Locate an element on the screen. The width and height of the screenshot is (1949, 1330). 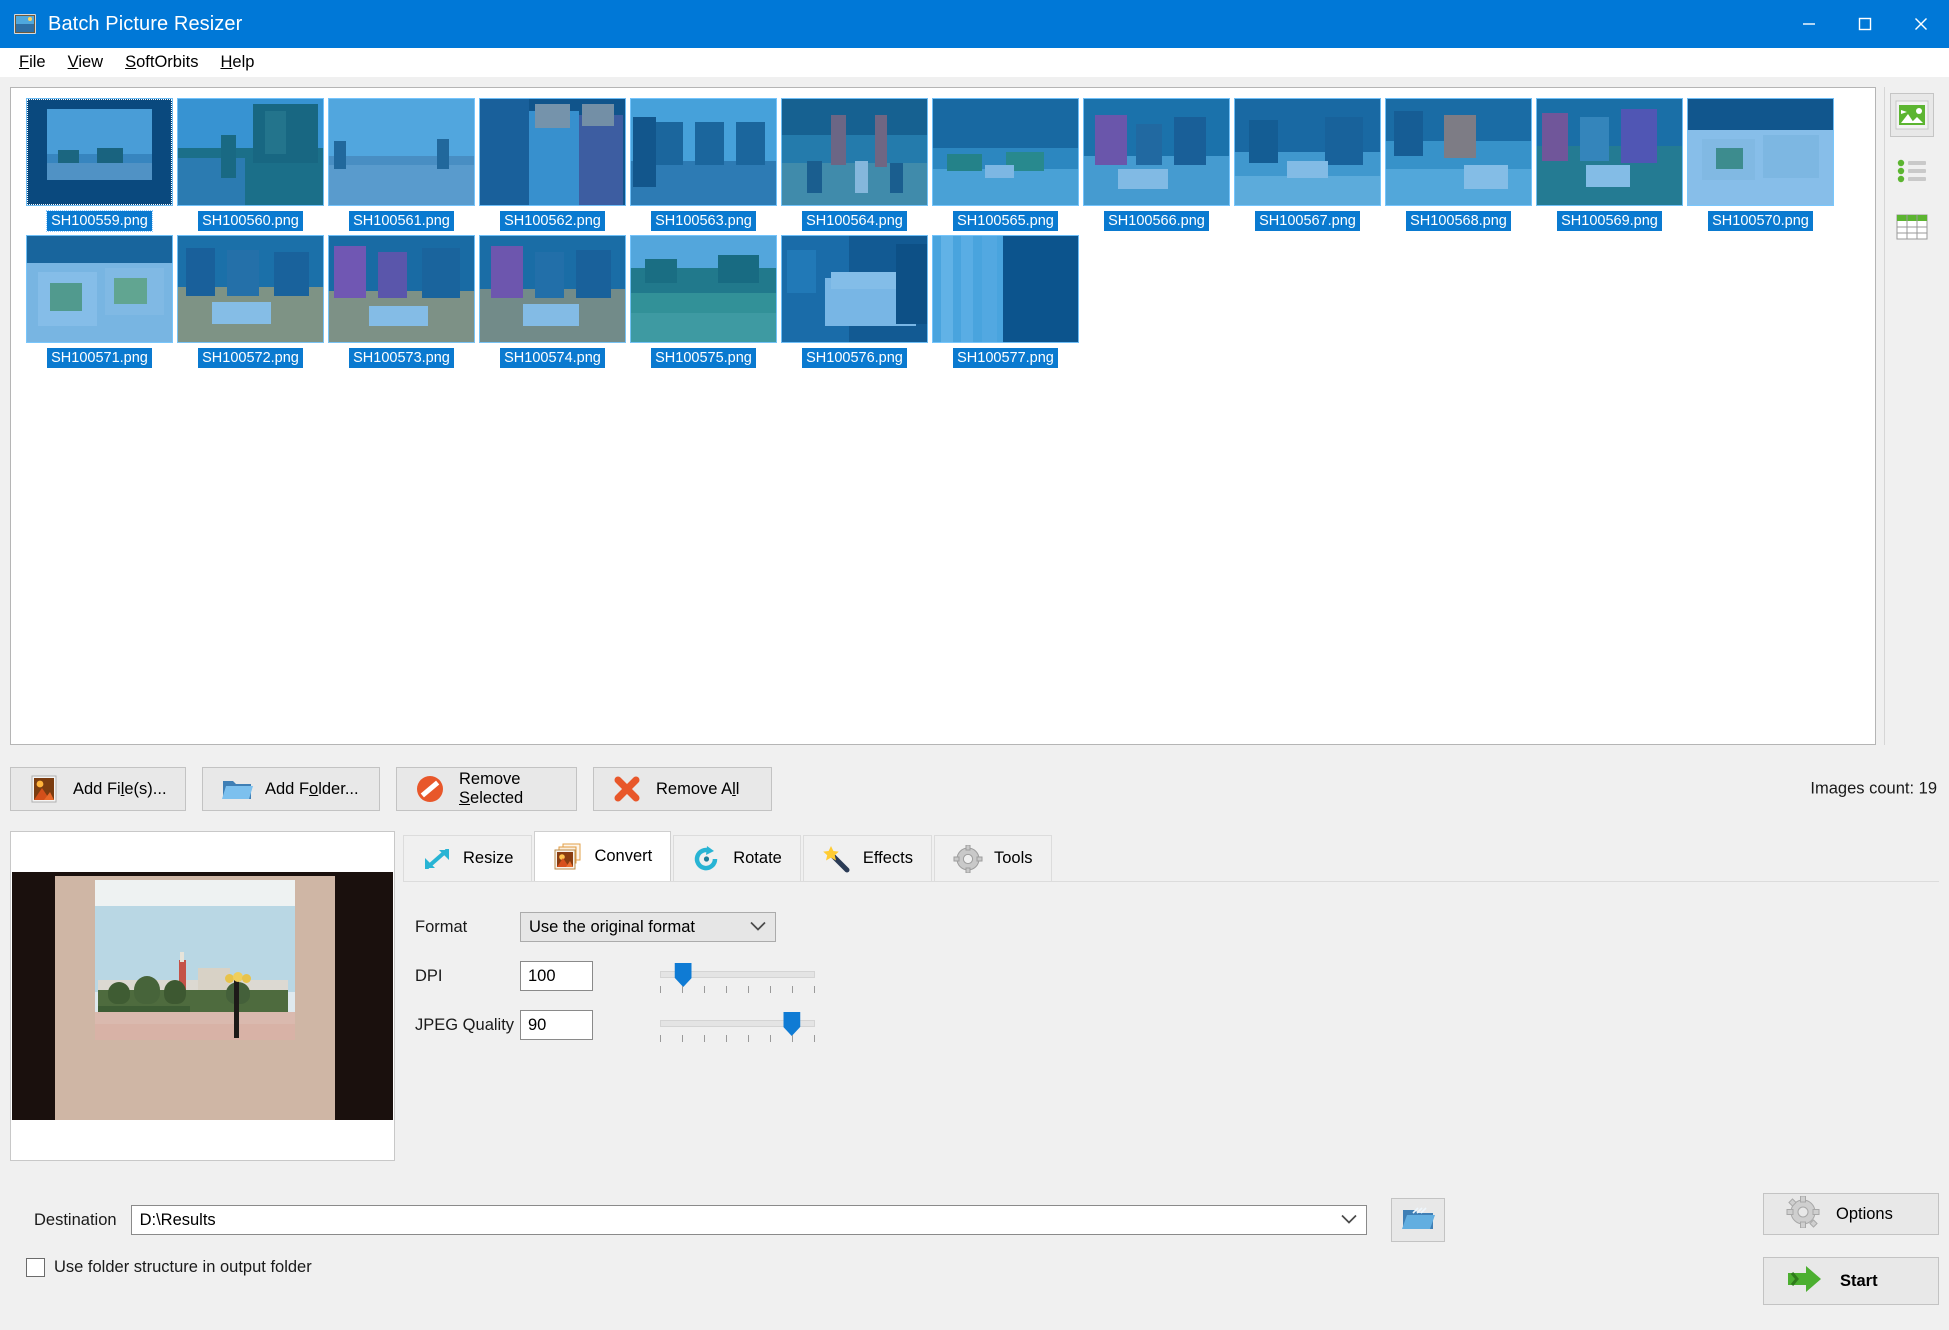
thumbnail-item: SH100561.png is located at coordinates (401, 165).